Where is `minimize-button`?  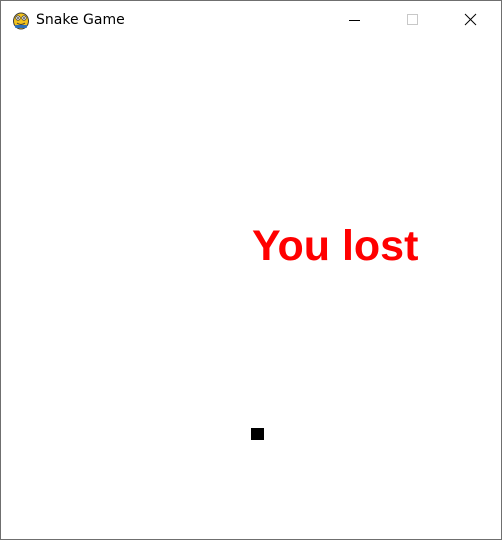 minimize-button is located at coordinates (354, 20).